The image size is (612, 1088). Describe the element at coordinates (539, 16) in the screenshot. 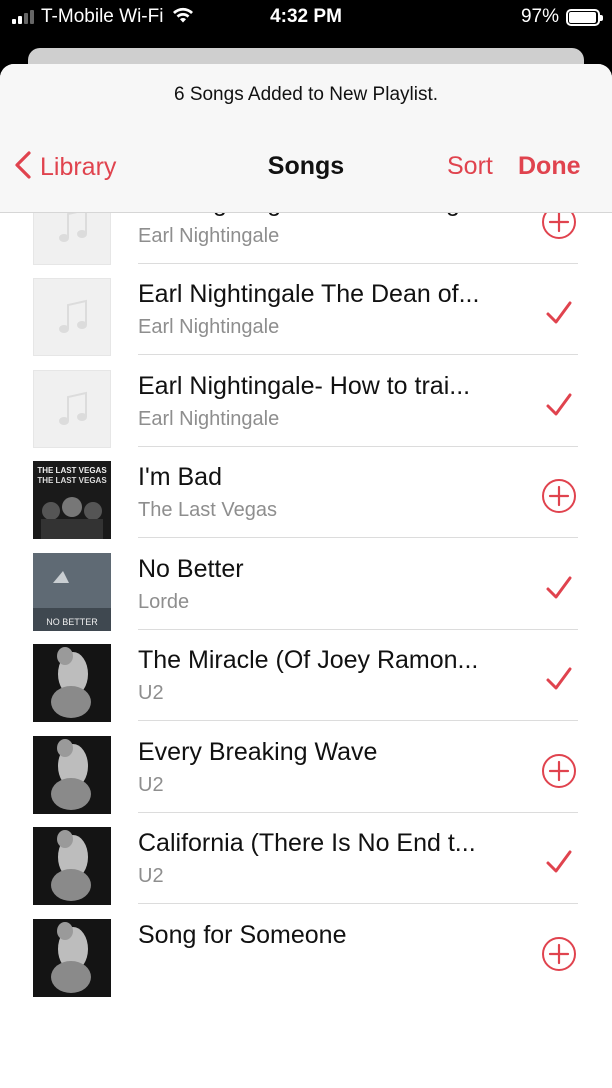

I see `battery-percentage: 97%` at that location.